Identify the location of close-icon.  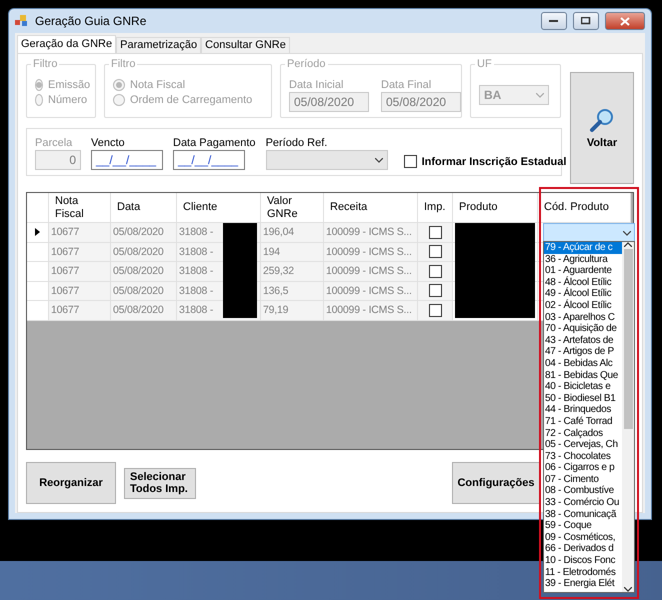
(625, 21).